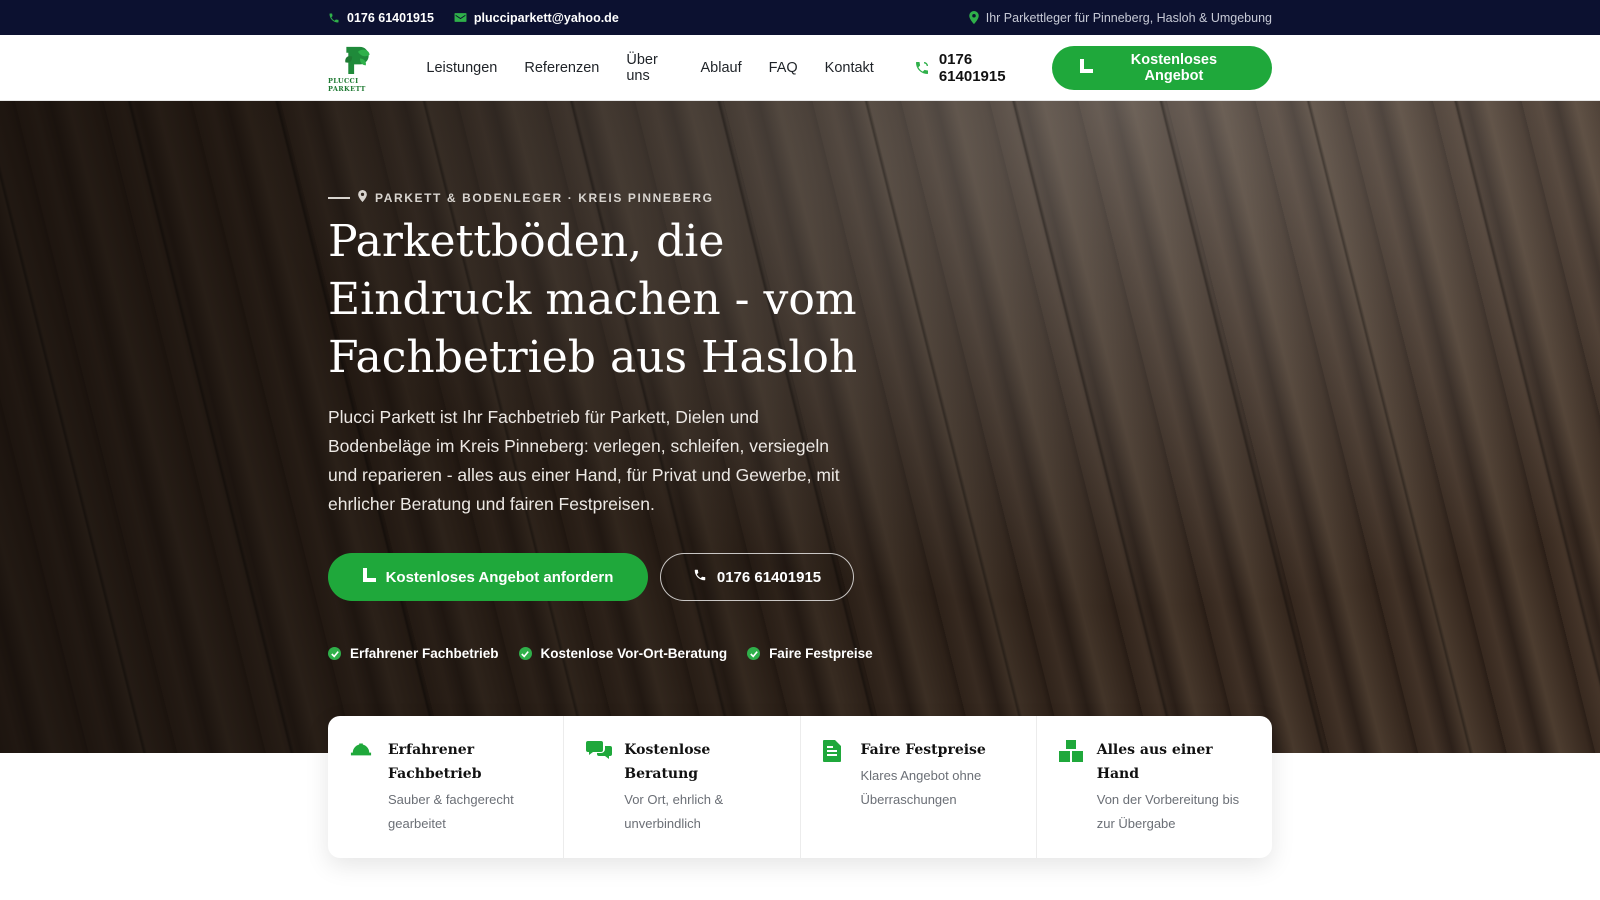 Image resolution: width=1600 pixels, height=900 pixels. I want to click on check-item: Erfahrener Fachbetrieb, so click(413, 653).